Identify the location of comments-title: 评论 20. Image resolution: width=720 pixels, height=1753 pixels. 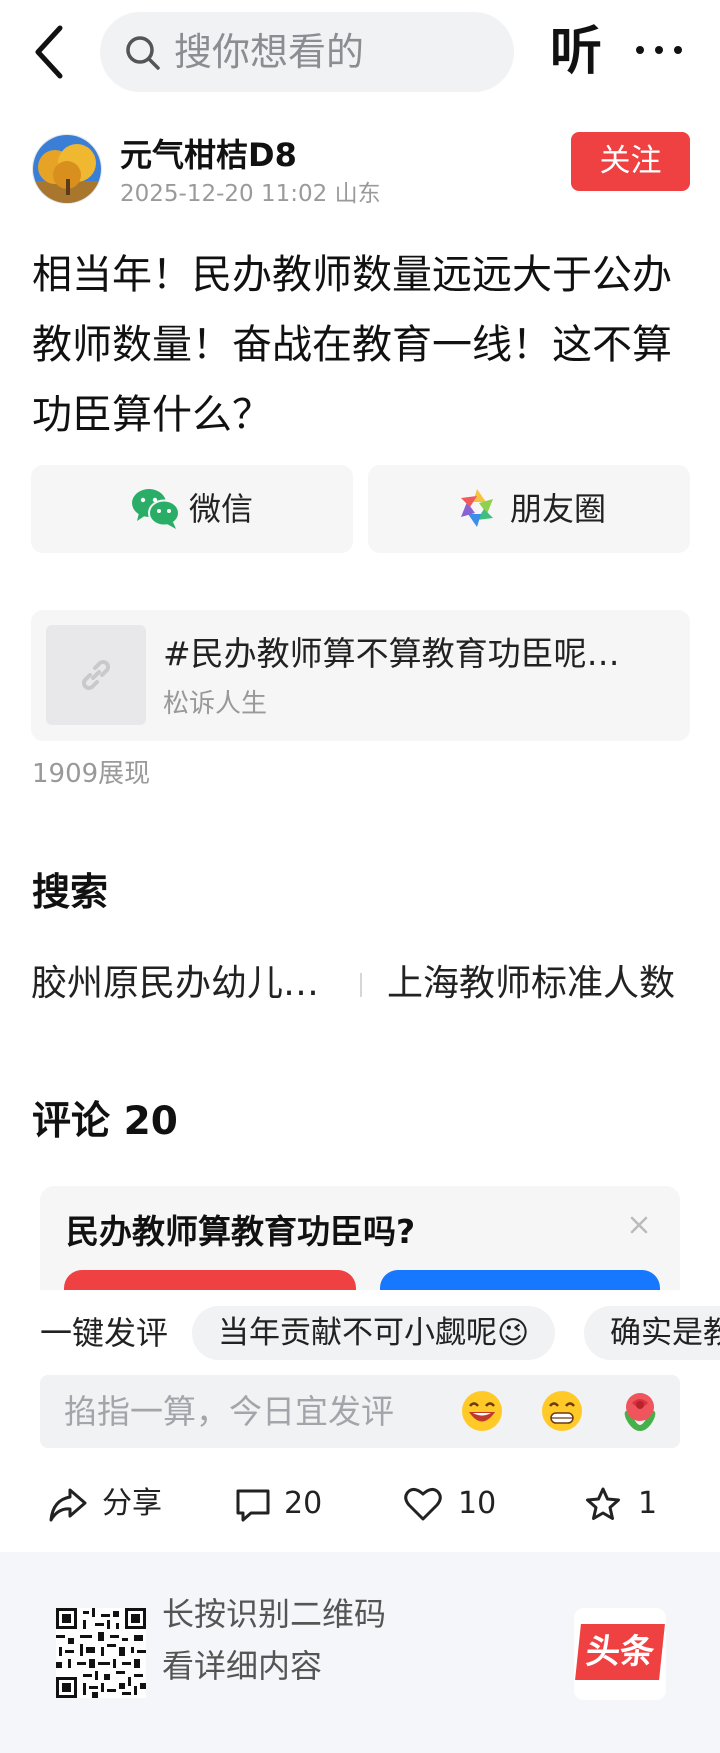
(105, 1121).